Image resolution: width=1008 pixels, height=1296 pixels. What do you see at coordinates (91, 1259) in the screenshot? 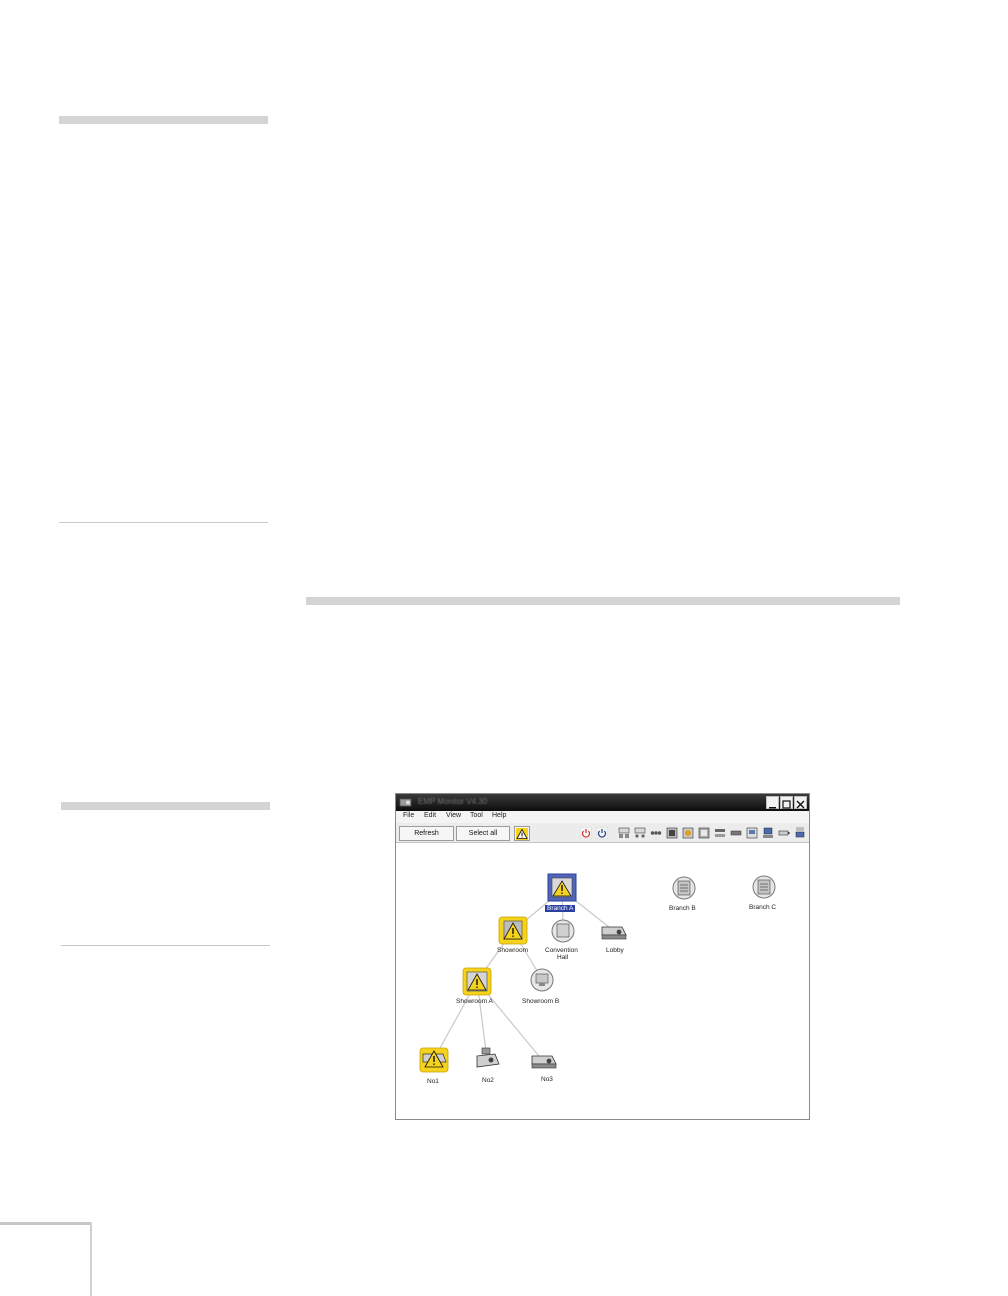
I see `page-corner-tab` at bounding box center [91, 1259].